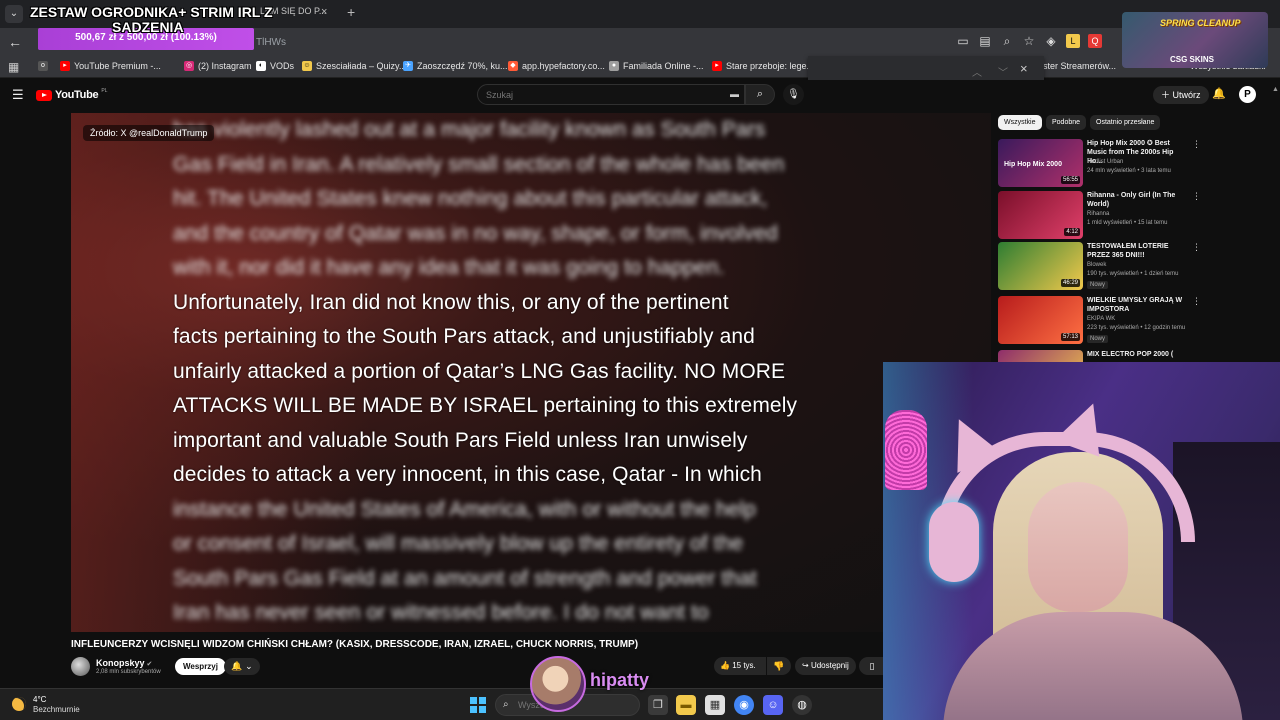 The width and height of the screenshot is (1280, 720). What do you see at coordinates (825, 666) in the screenshot?
I see `share-button: ↪ Udostępnij` at bounding box center [825, 666].